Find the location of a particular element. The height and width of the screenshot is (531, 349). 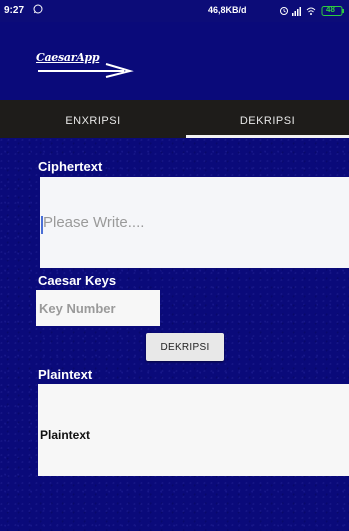

dekripsi-button: DEKRIPSI is located at coordinates (185, 347).